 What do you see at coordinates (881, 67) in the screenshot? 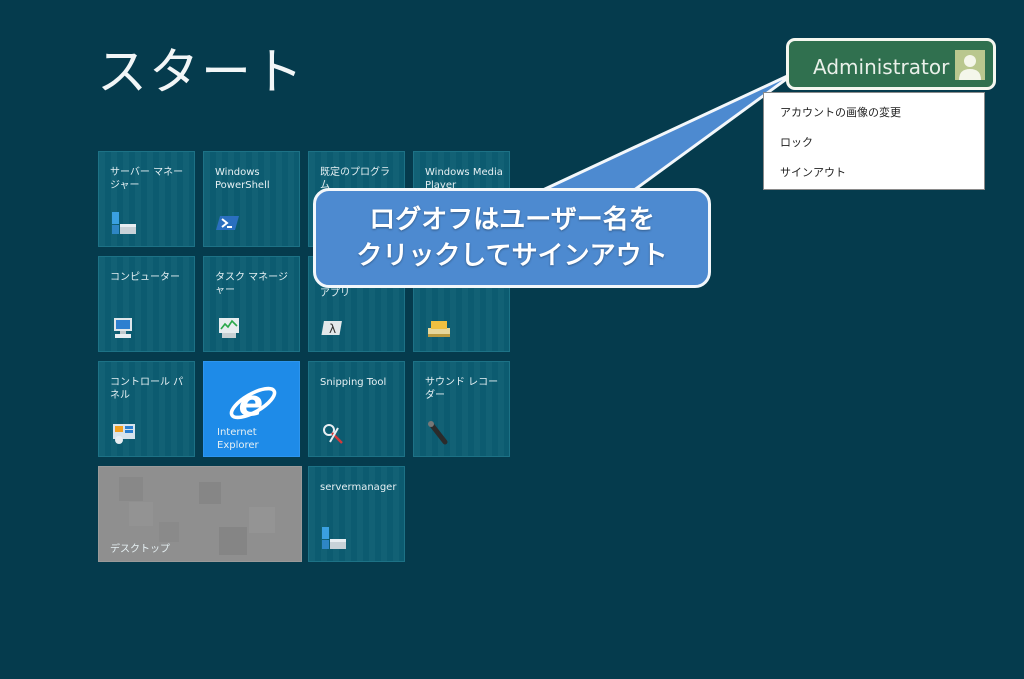
I see `user-name: Administrator` at bounding box center [881, 67].